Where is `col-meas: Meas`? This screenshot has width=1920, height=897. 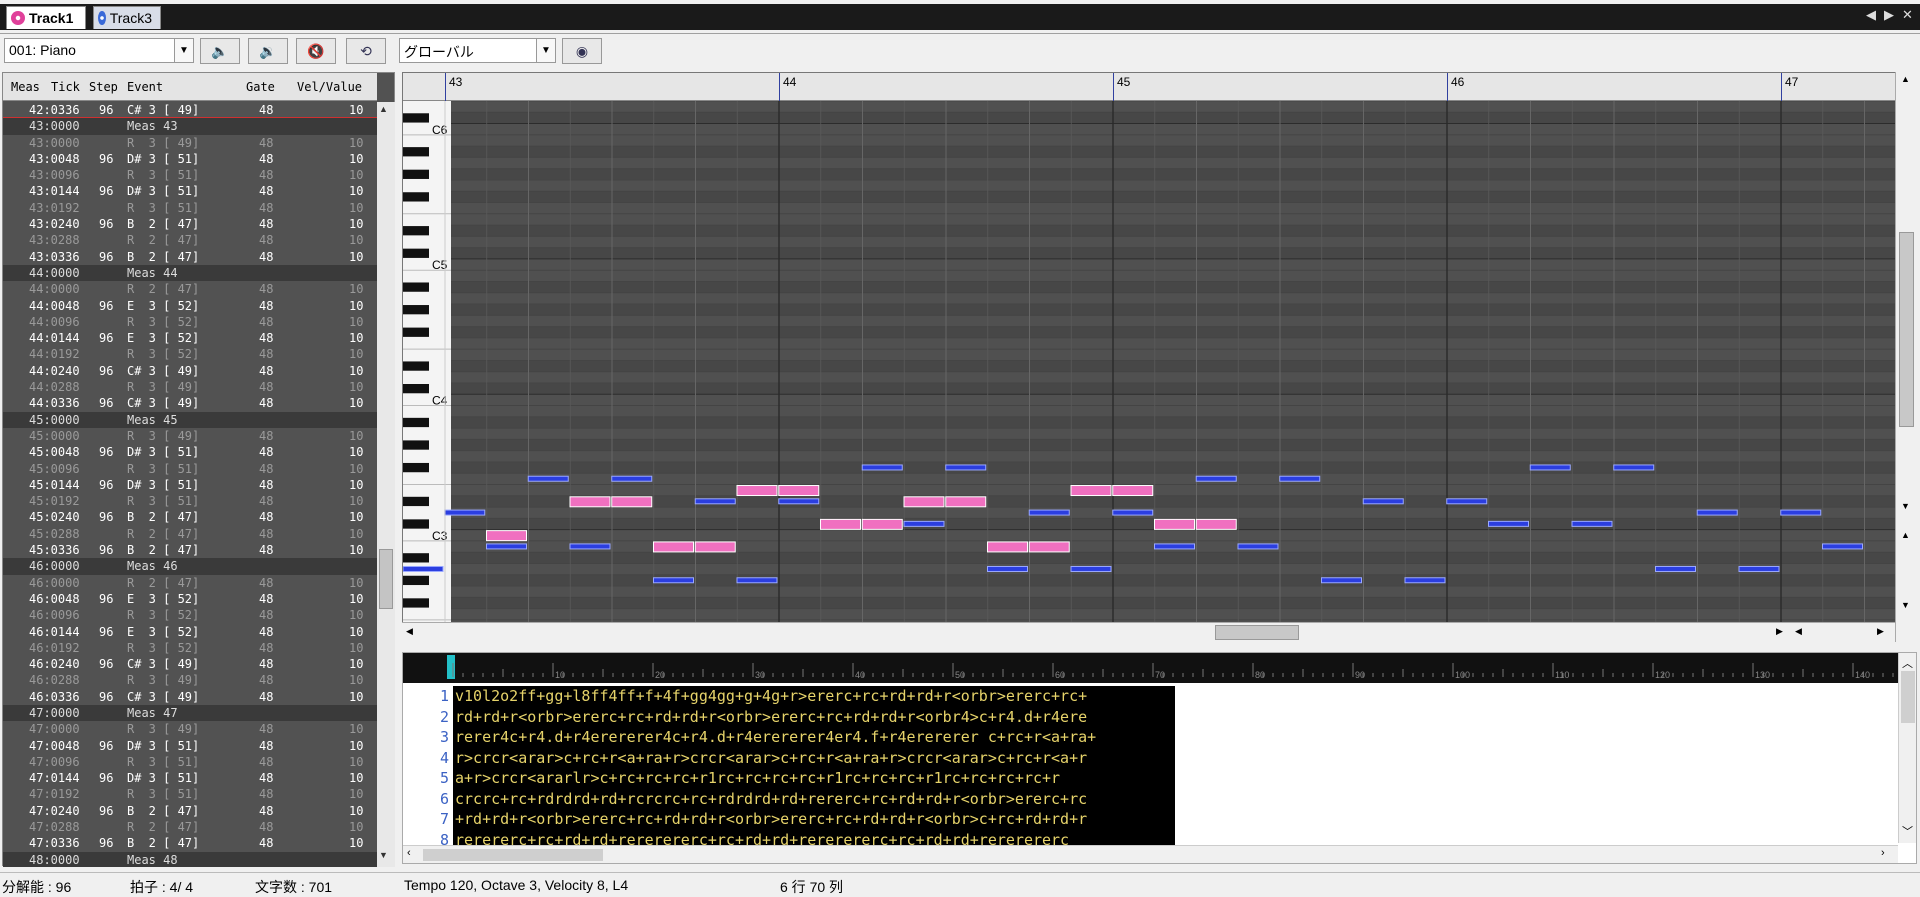 col-meas: Meas is located at coordinates (25, 87).